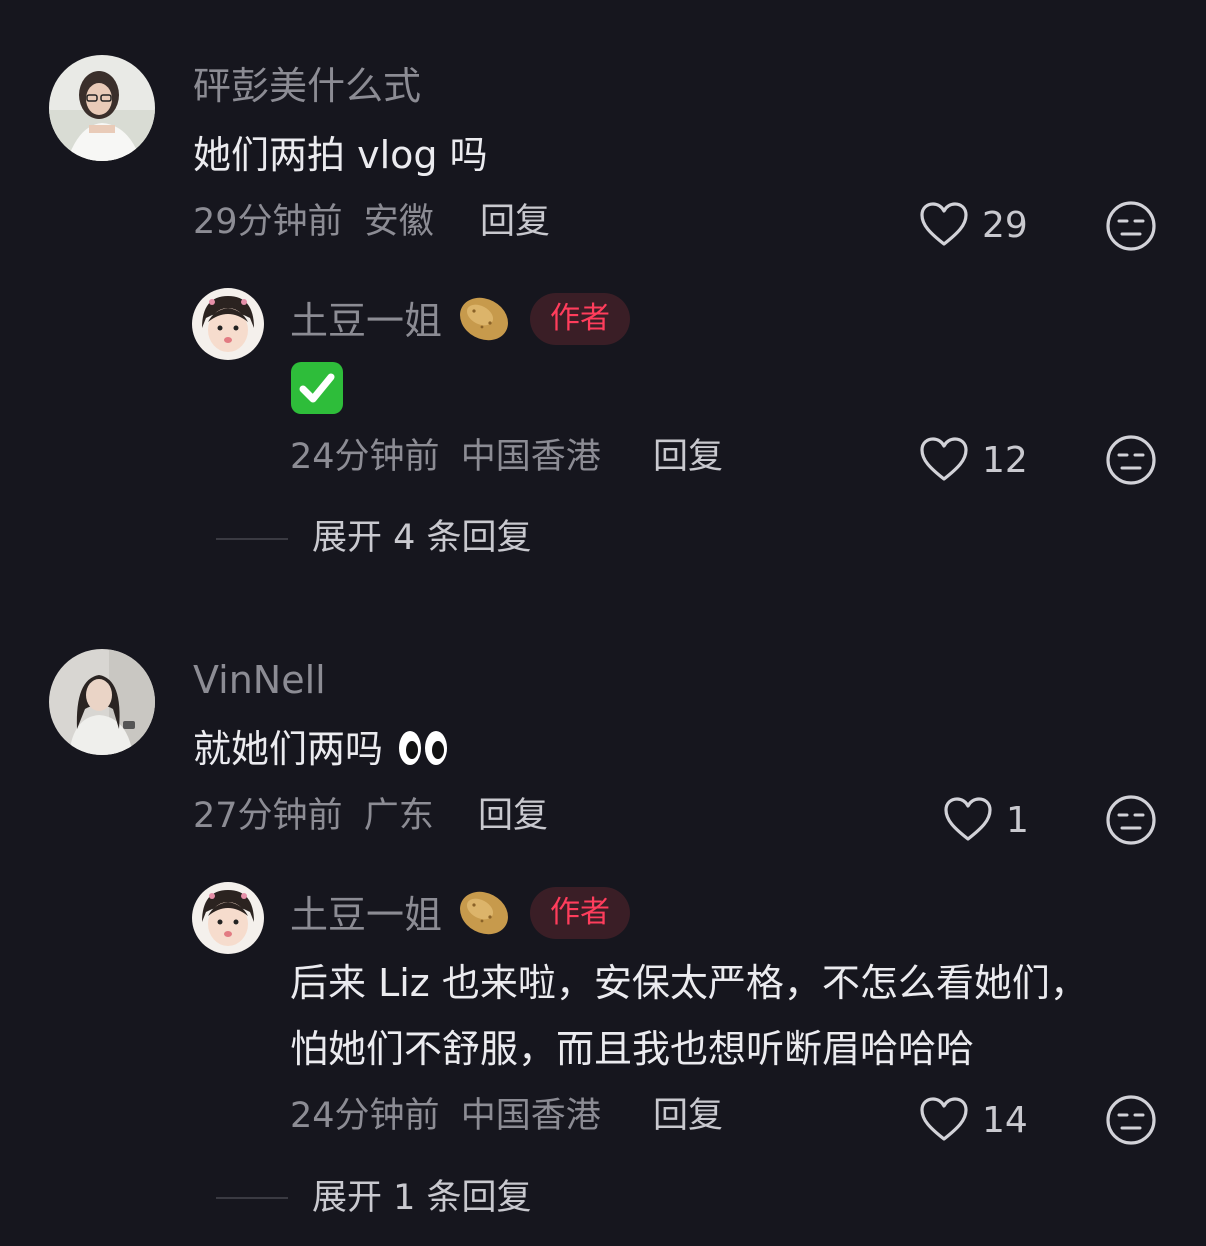  Describe the element at coordinates (973, 1121) in the screenshot. I see `like-button: 14` at that location.